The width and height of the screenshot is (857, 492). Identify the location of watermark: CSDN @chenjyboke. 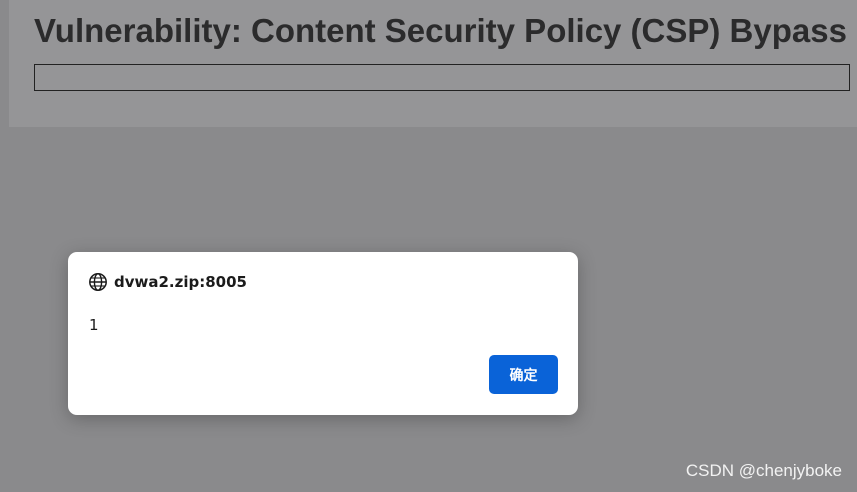
(763, 470).